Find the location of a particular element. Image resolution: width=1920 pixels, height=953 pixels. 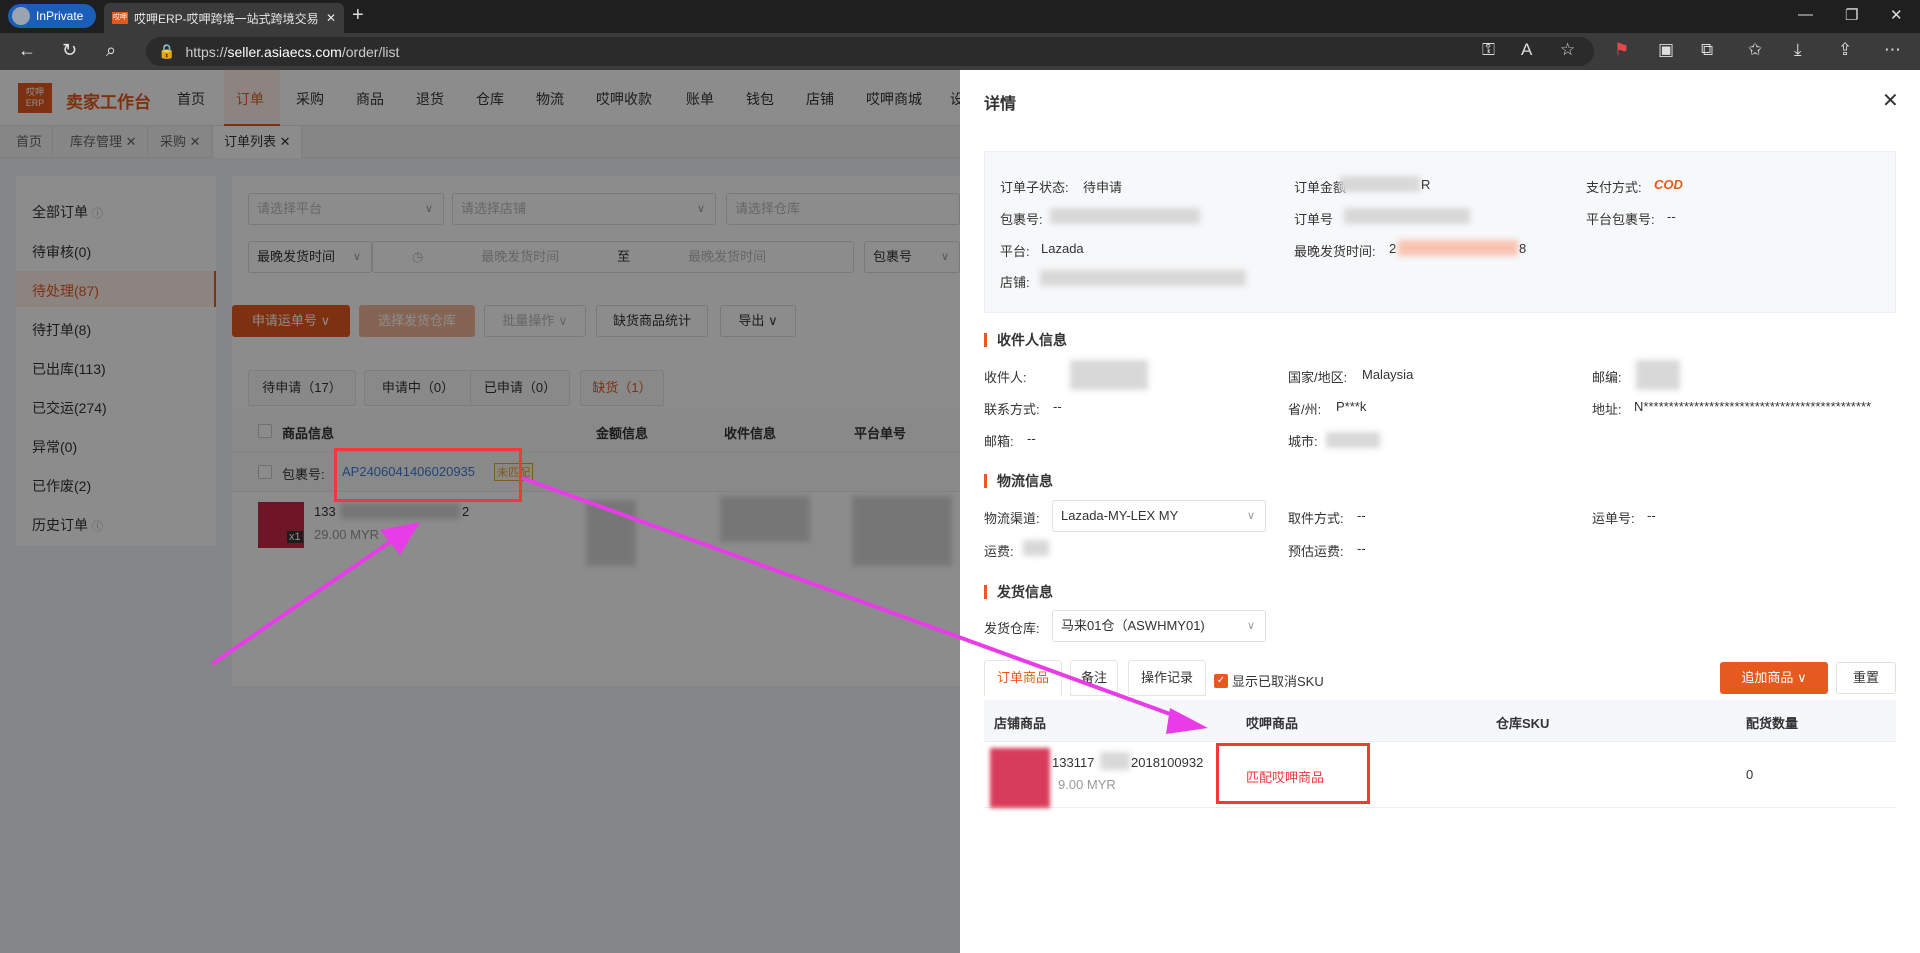

arrow-to-package-icon is located at coordinates (312, 595).